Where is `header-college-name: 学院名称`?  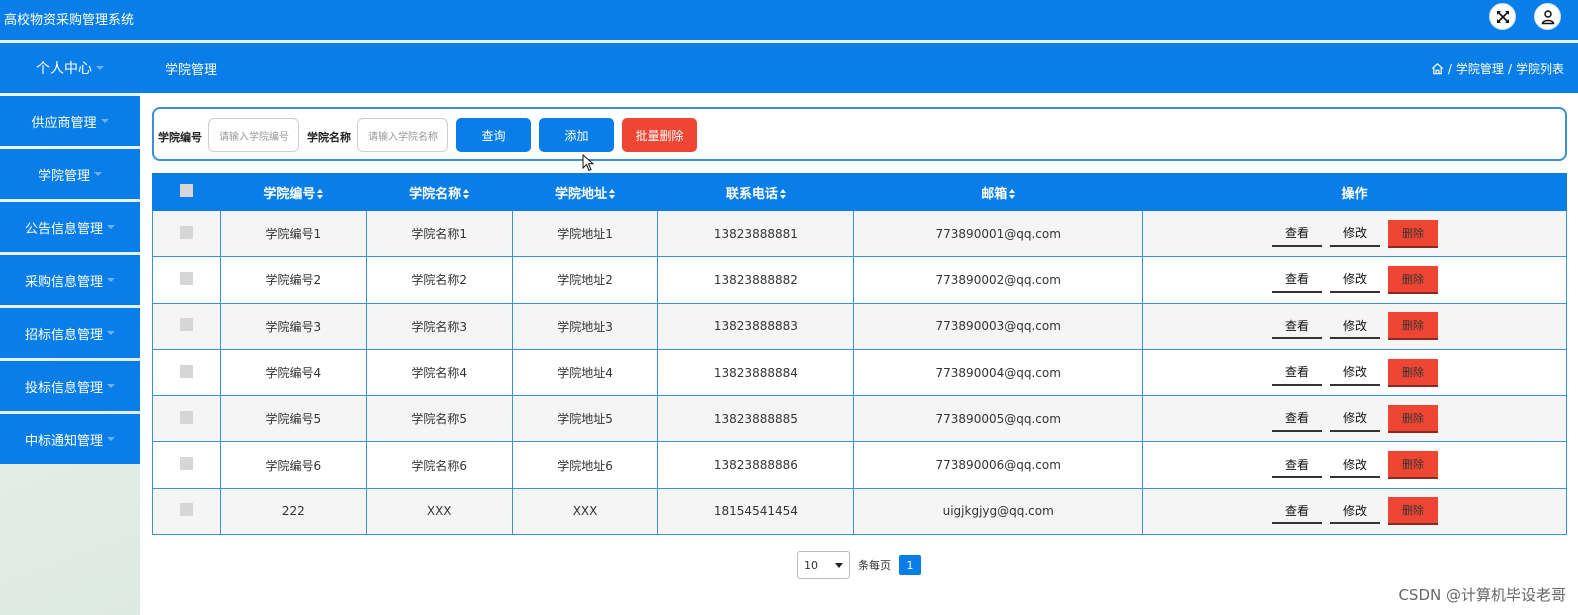
header-college-name: 学院名称 is located at coordinates (439, 192).